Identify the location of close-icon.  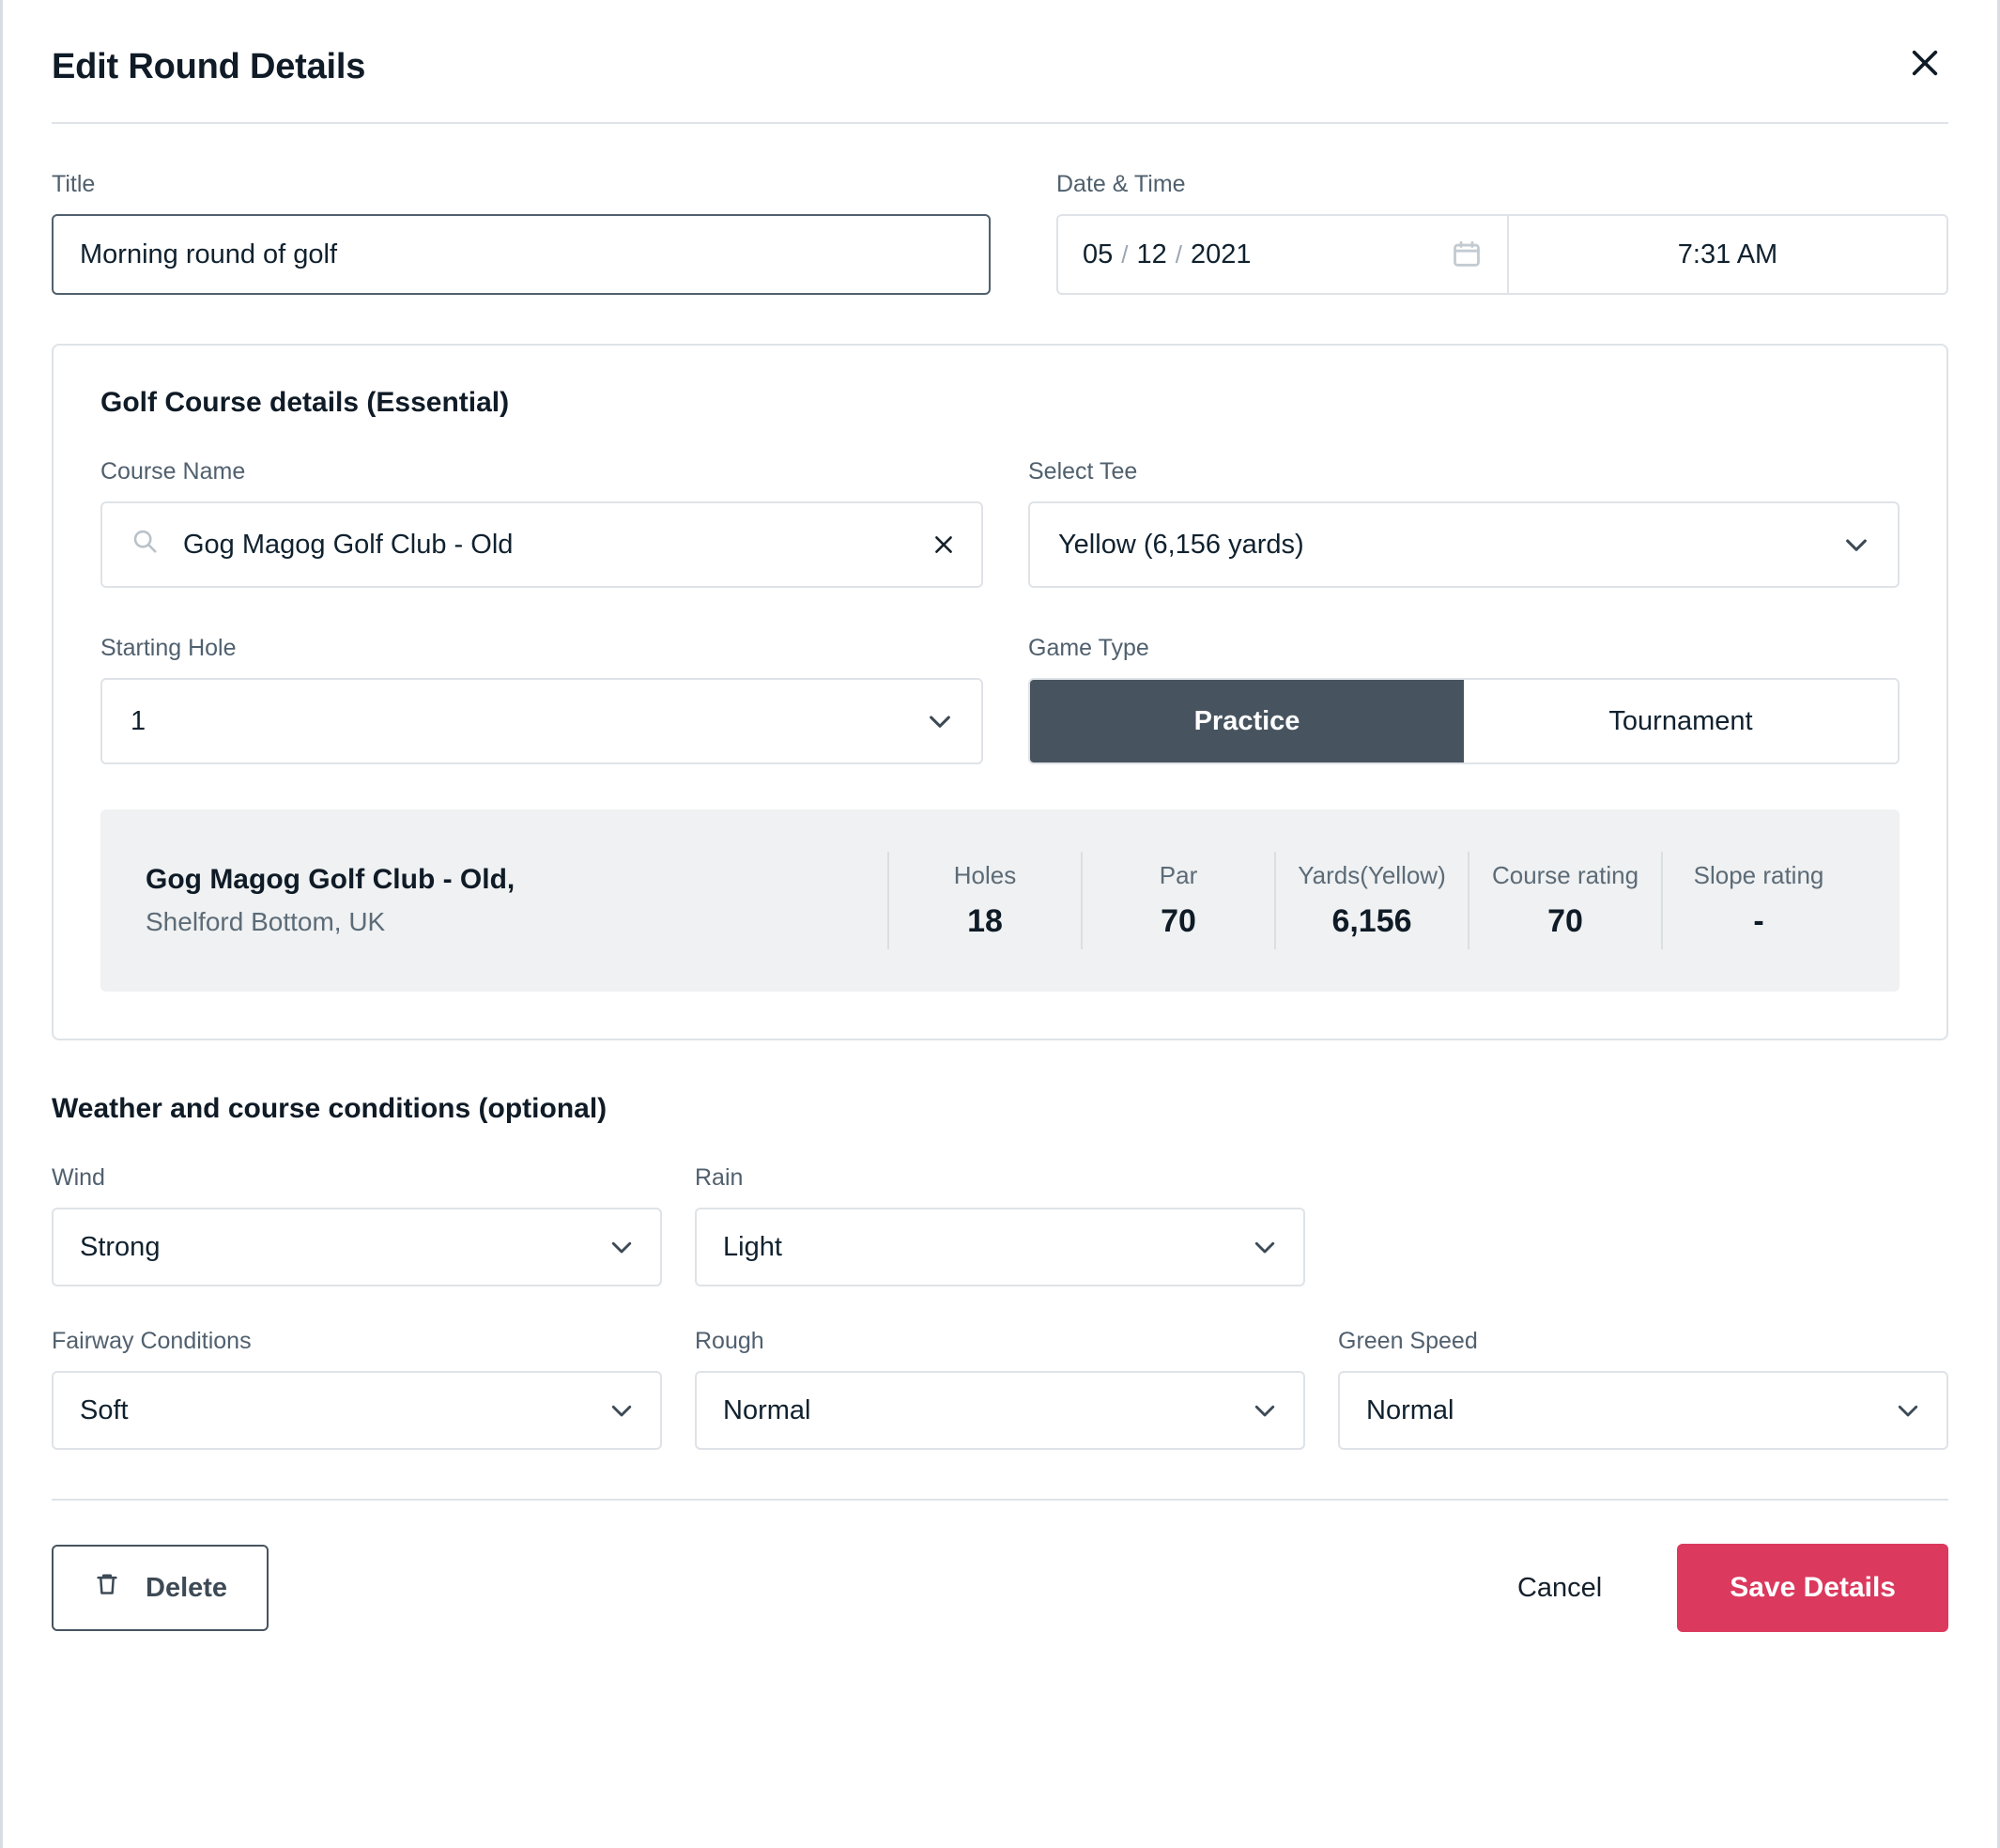
(1924, 63).